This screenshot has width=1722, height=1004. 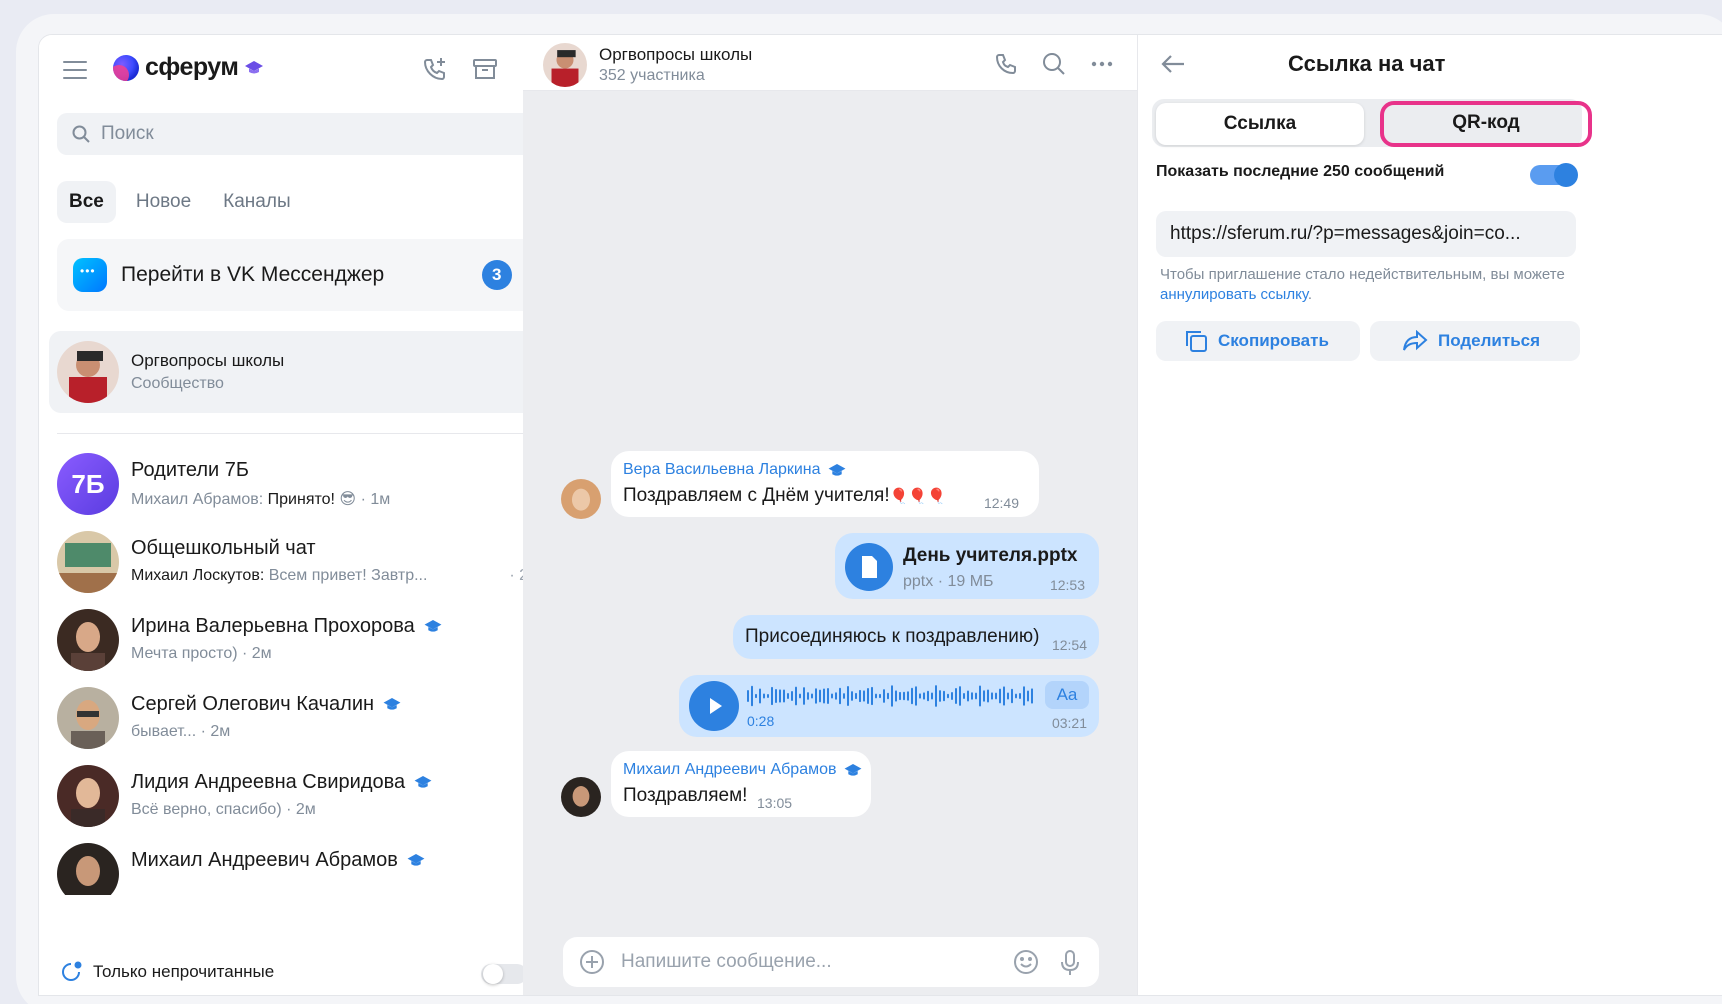 What do you see at coordinates (735, 470) in the screenshot?
I see `message-author: Вера Васильевна Ларкина` at bounding box center [735, 470].